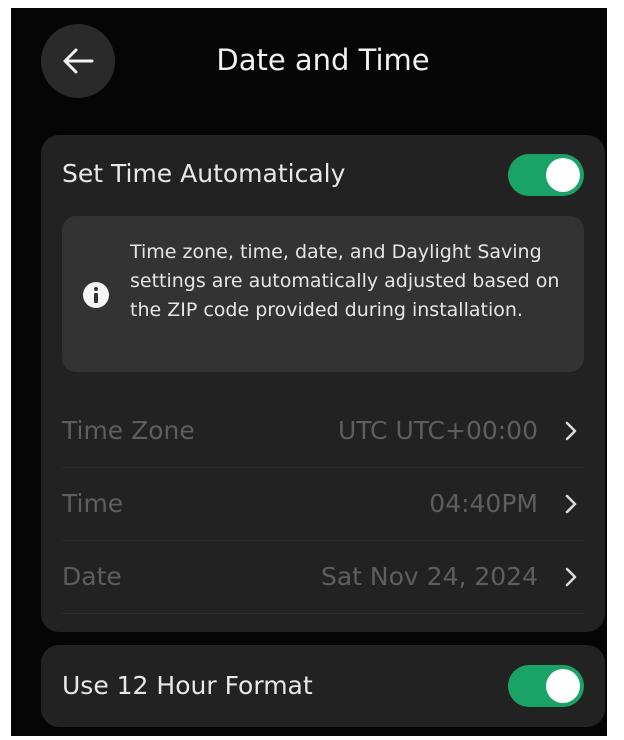  What do you see at coordinates (483, 503) in the screenshot?
I see `time-value: 04:40PM` at bounding box center [483, 503].